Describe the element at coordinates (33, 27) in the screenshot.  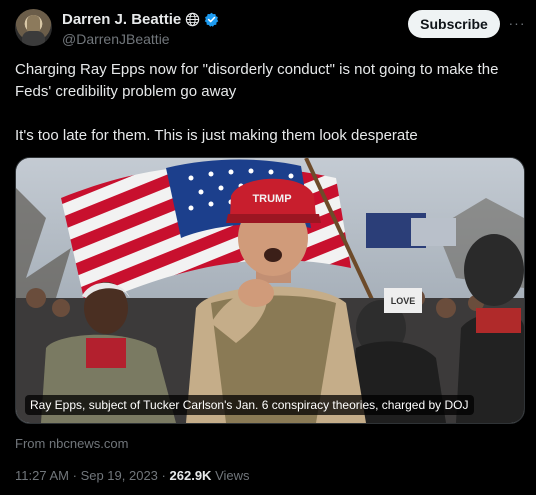
I see `author-avatar` at that location.